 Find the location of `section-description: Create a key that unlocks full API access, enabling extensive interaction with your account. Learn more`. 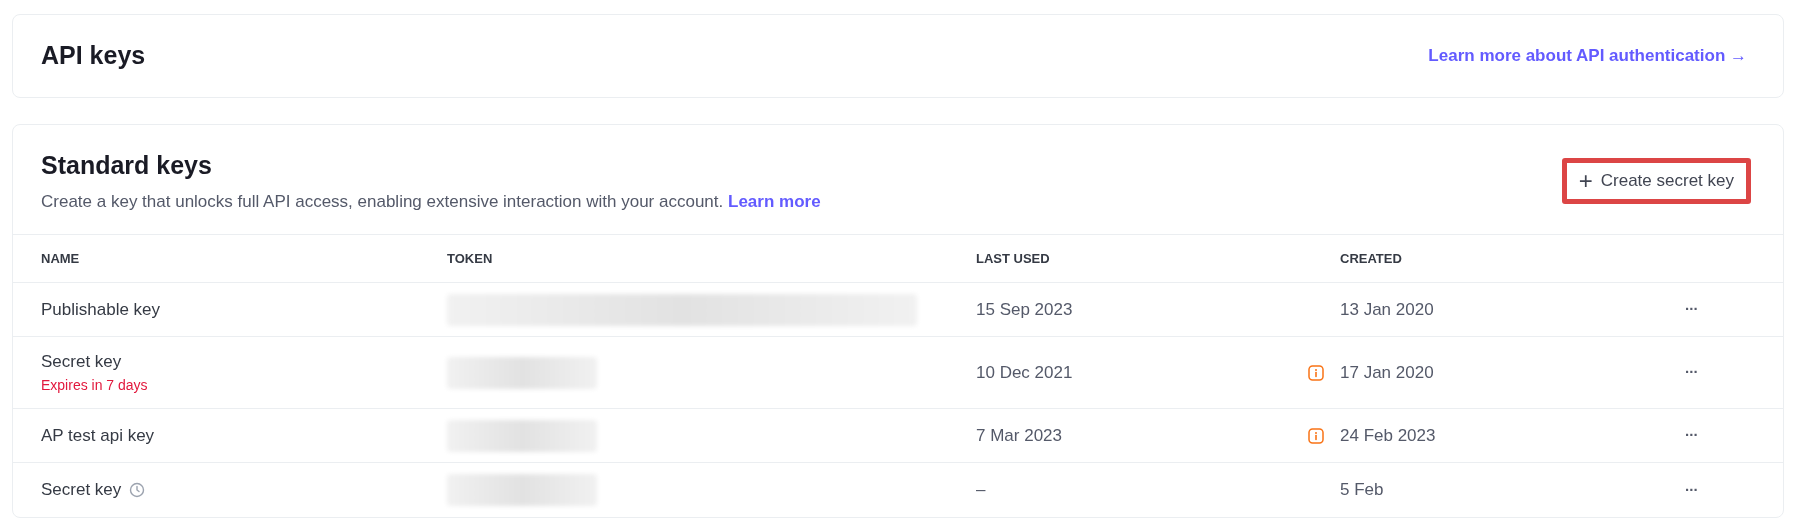

section-description: Create a key that unlocks full API access, enabling extensive interaction with your account. Learn more is located at coordinates (431, 201).